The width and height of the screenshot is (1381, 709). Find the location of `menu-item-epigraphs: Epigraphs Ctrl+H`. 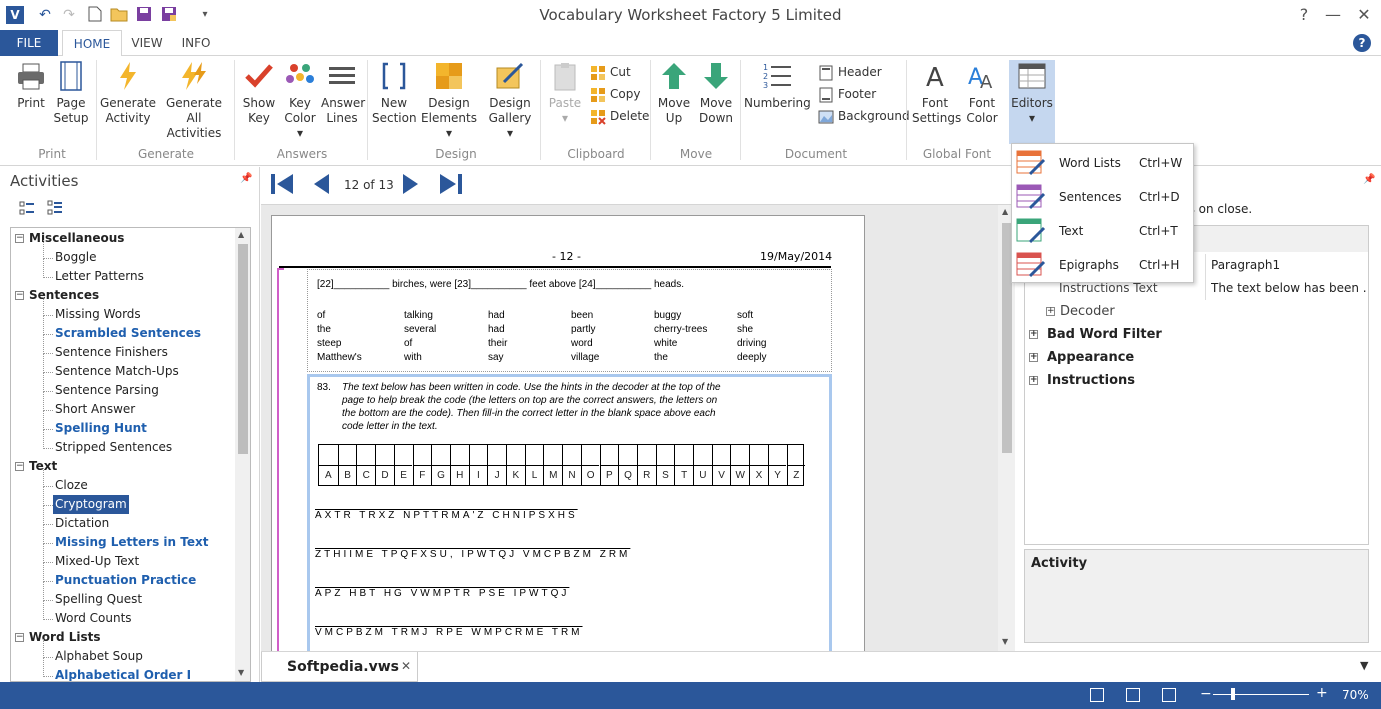

menu-item-epigraphs: Epigraphs Ctrl+H is located at coordinates (1103, 265).